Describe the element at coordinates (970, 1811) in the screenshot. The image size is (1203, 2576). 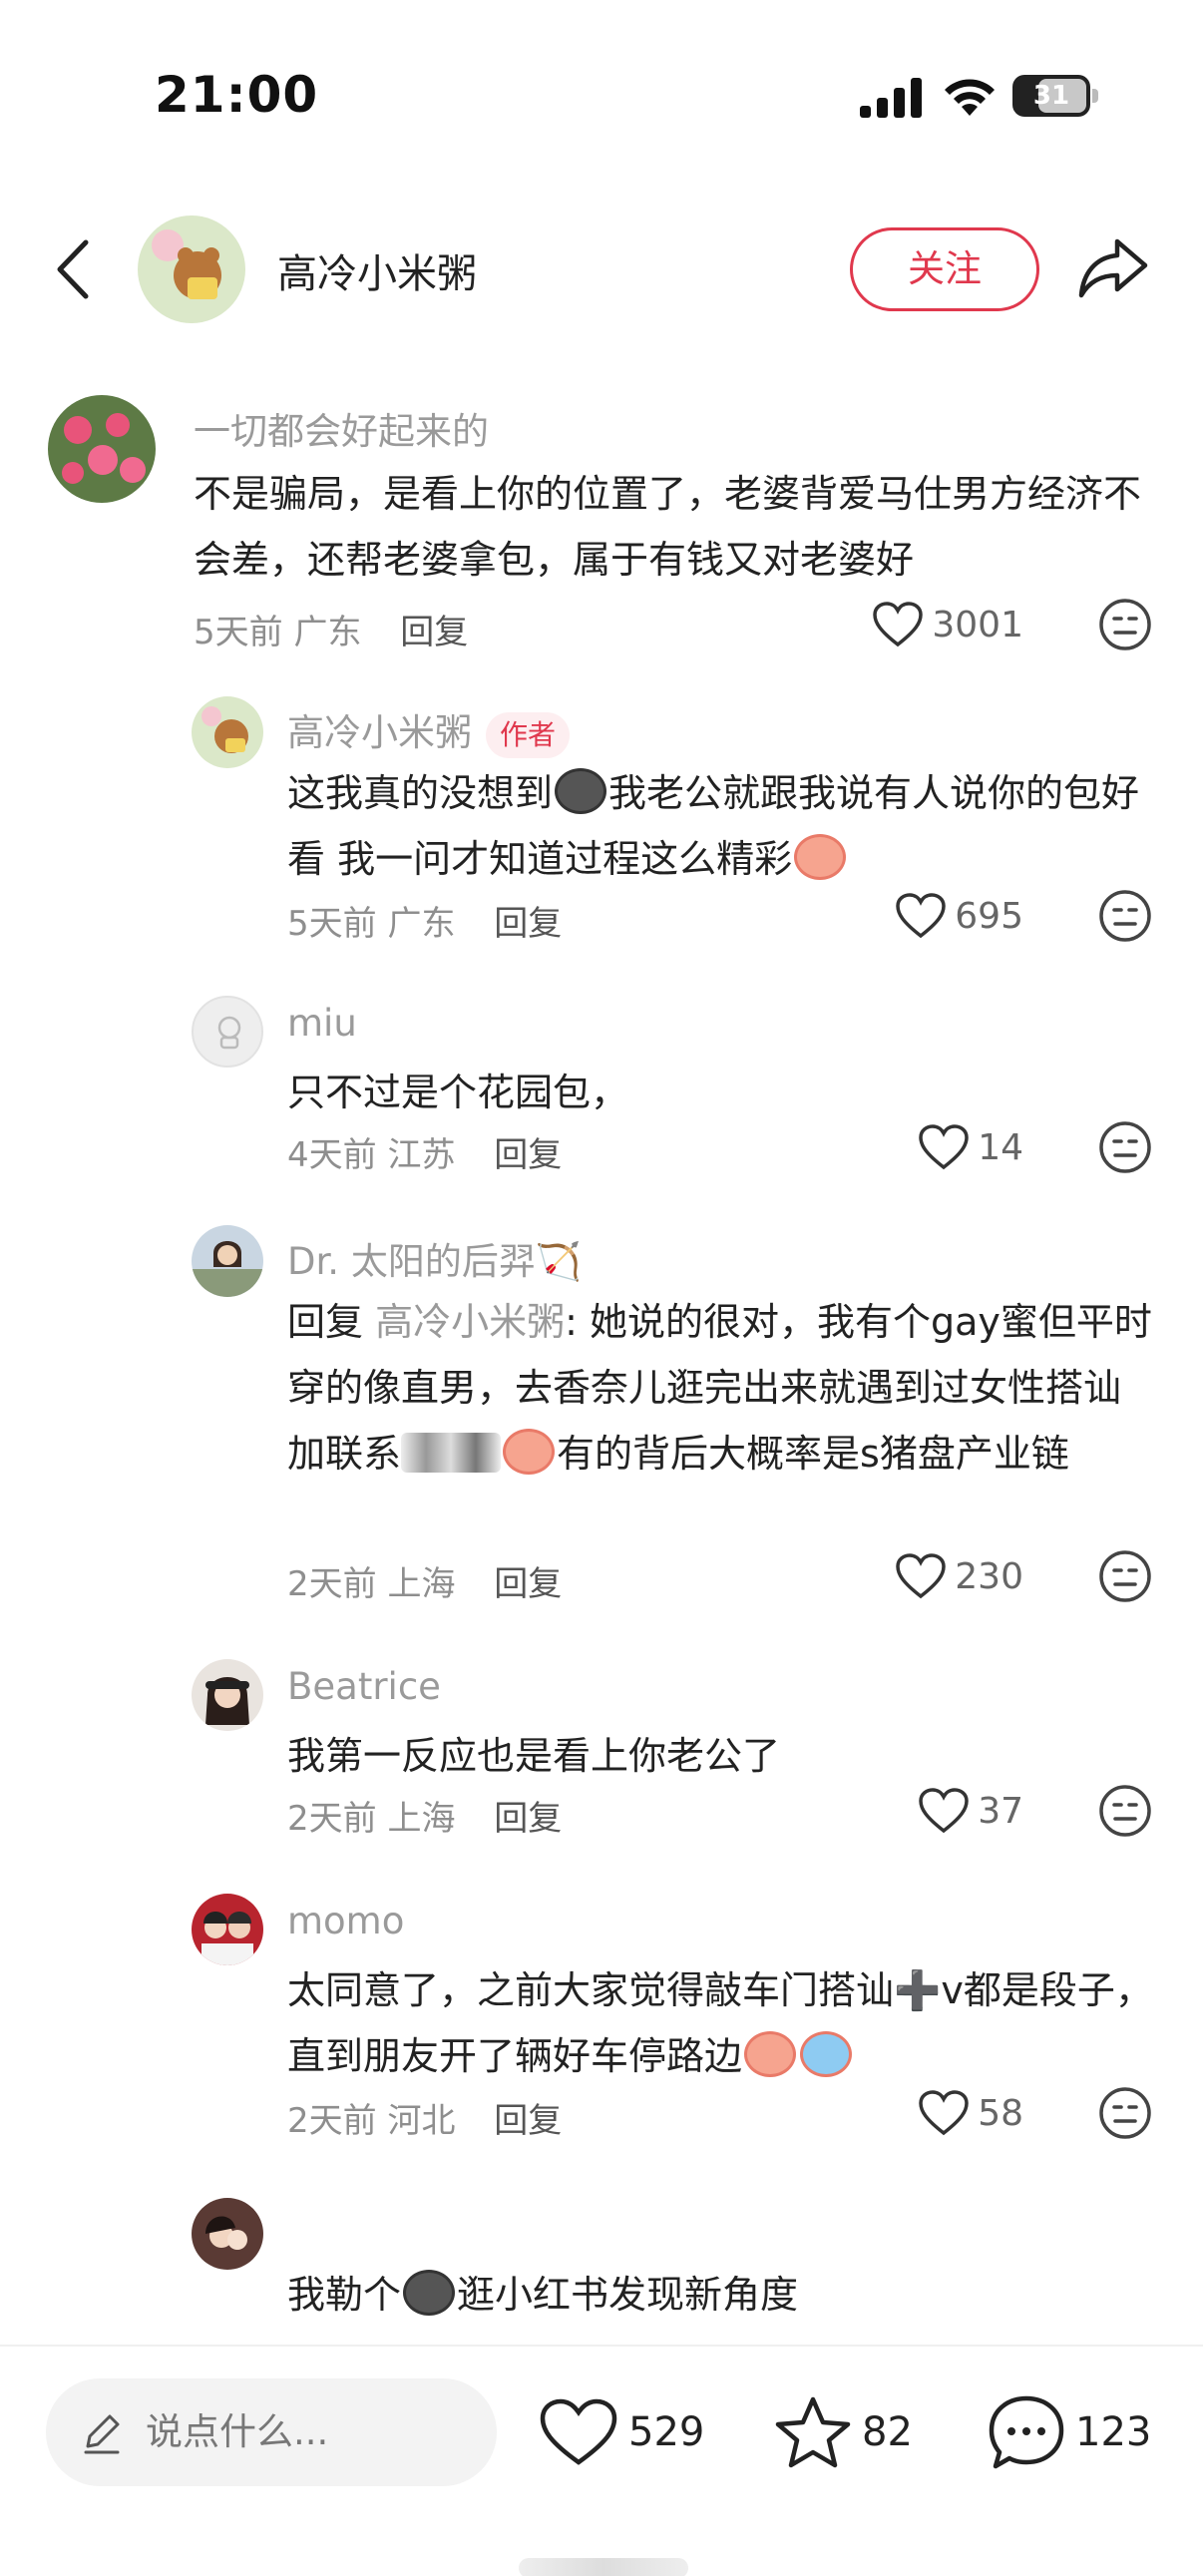
I see `like-button: 37` at that location.